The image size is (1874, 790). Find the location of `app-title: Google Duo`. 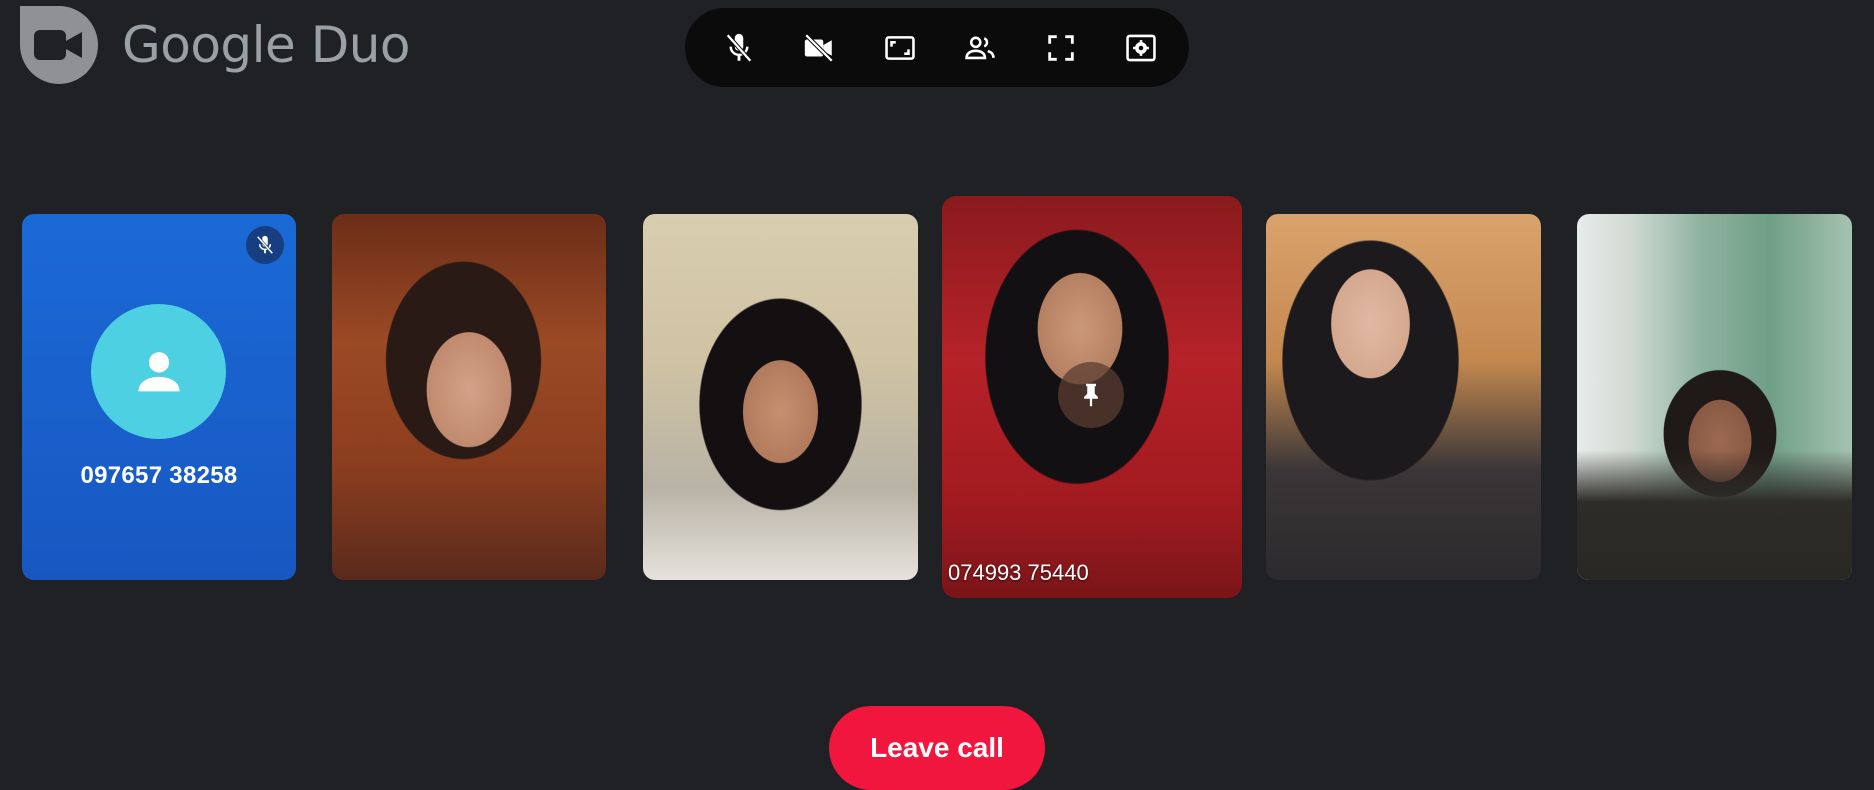

app-title: Google Duo is located at coordinates (266, 45).